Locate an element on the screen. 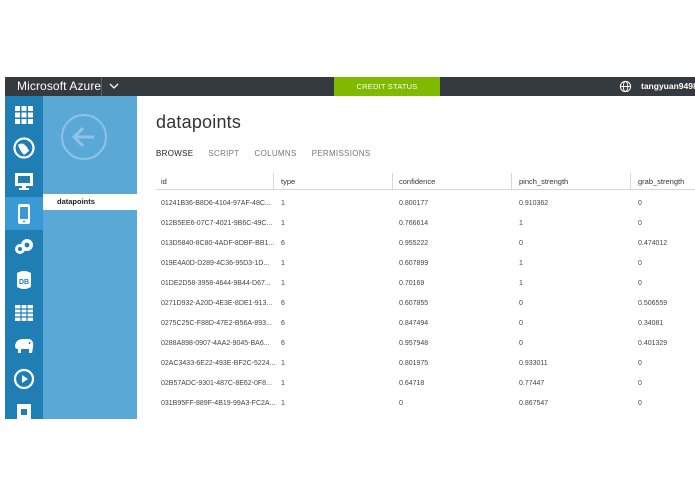  column-header-type: type is located at coordinates (288, 181).